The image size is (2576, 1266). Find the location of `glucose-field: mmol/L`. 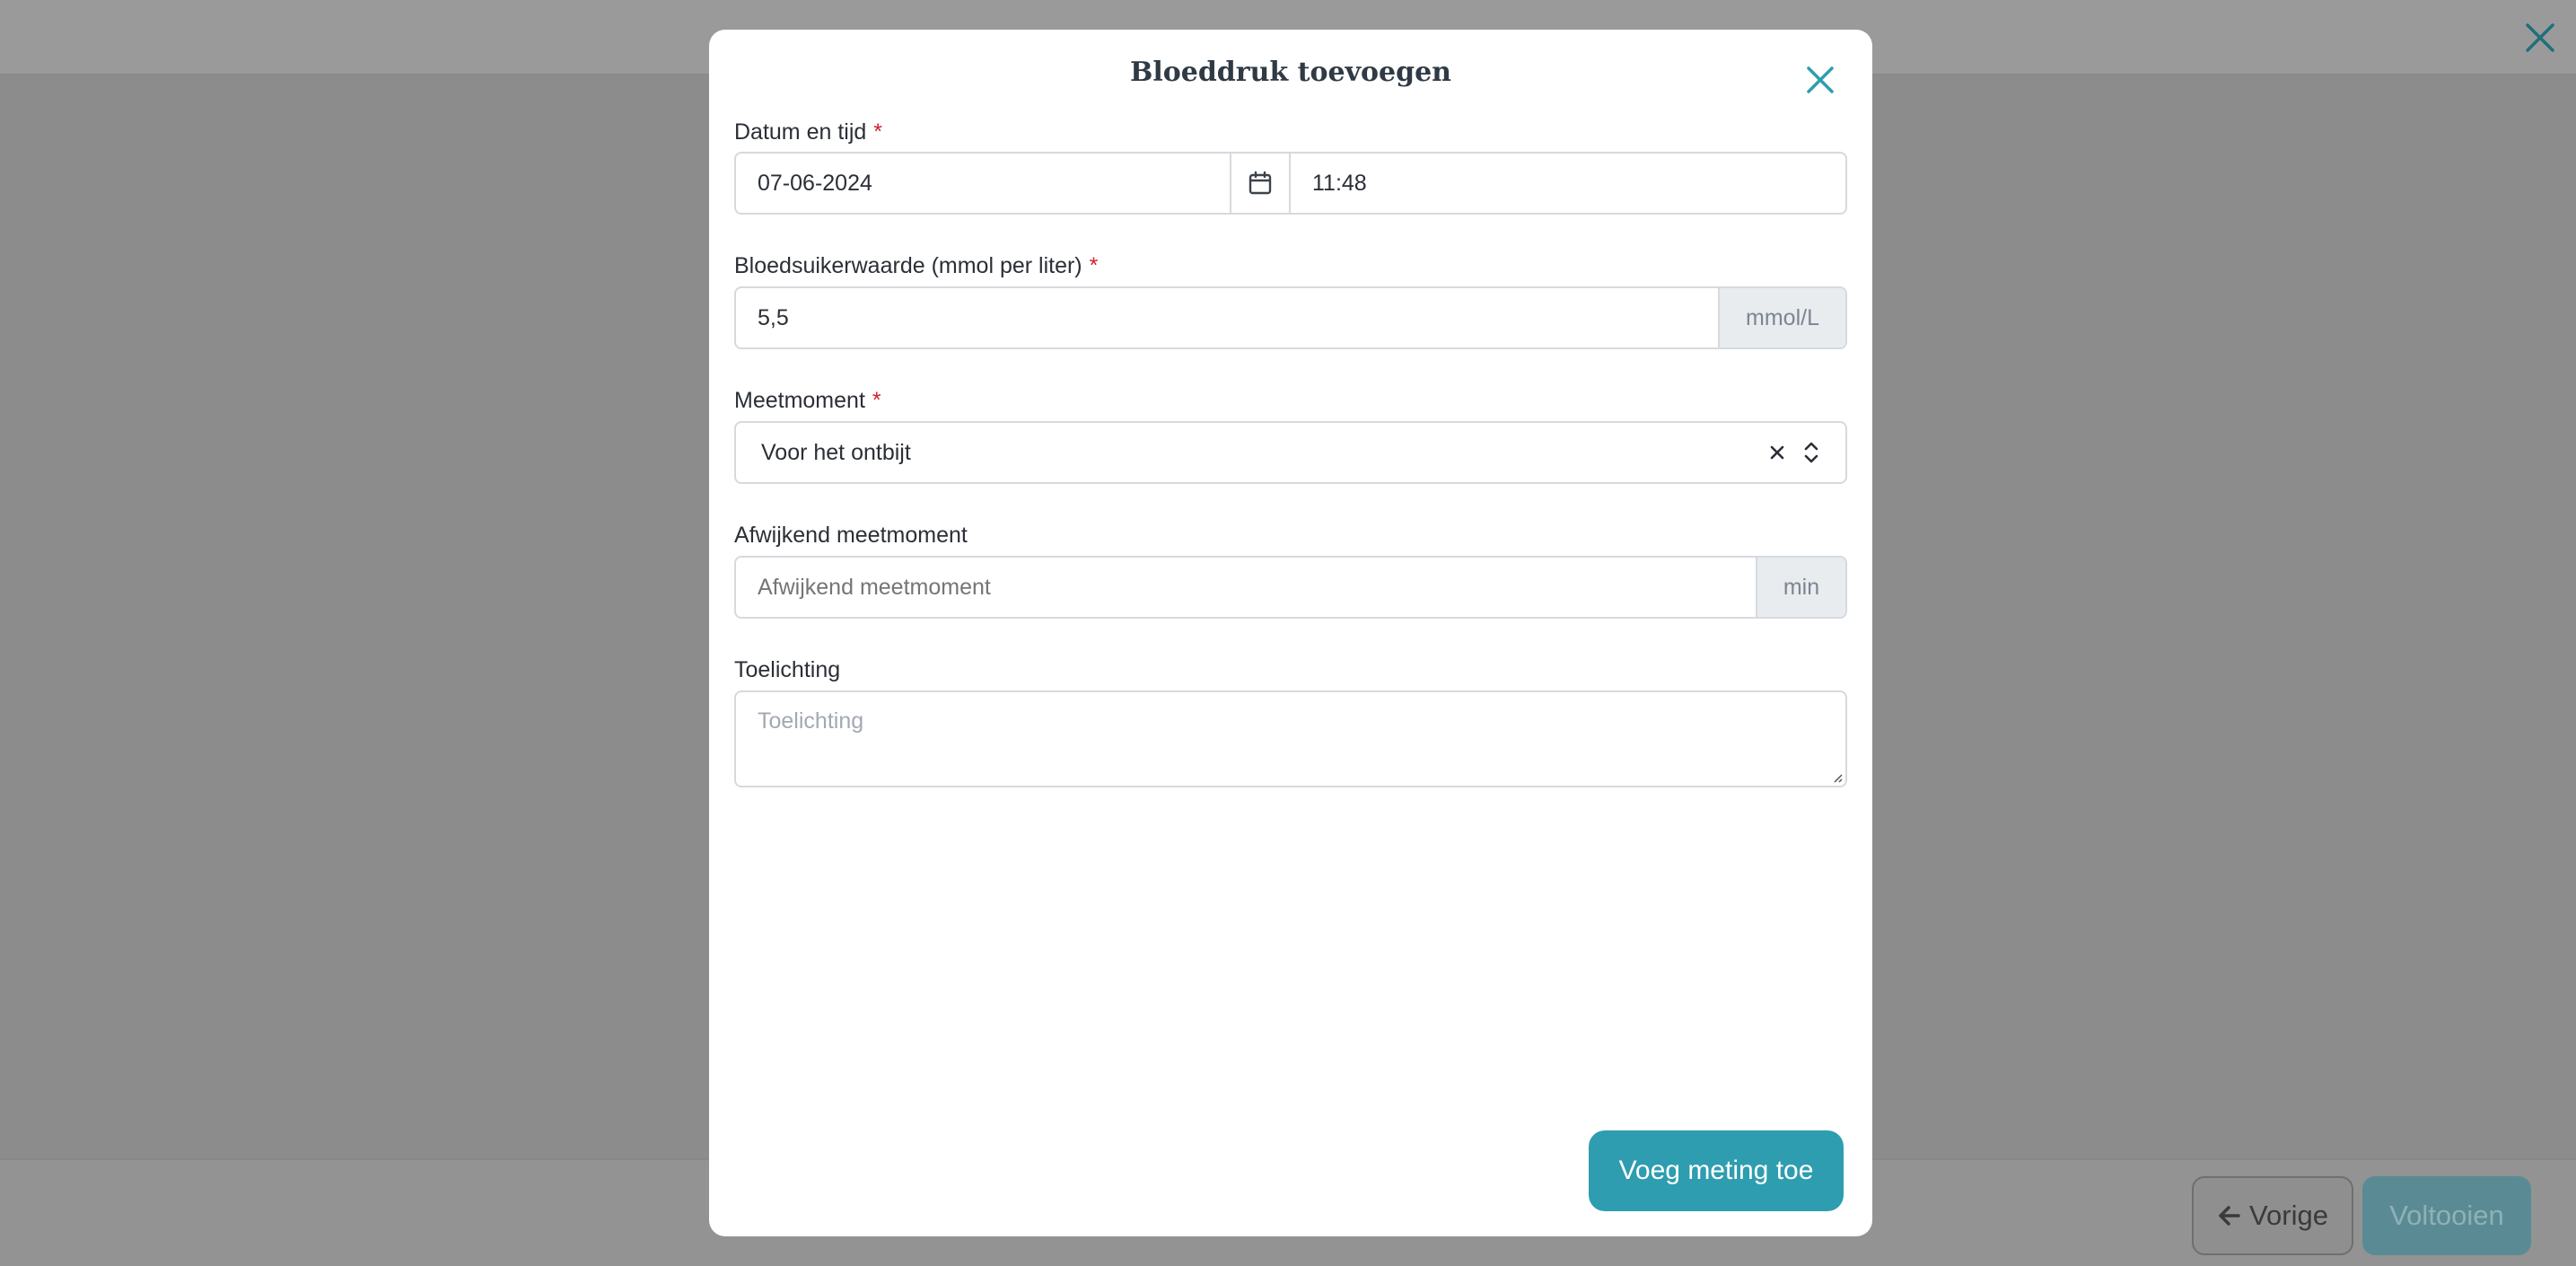

glucose-field: mmol/L is located at coordinates (1290, 317).